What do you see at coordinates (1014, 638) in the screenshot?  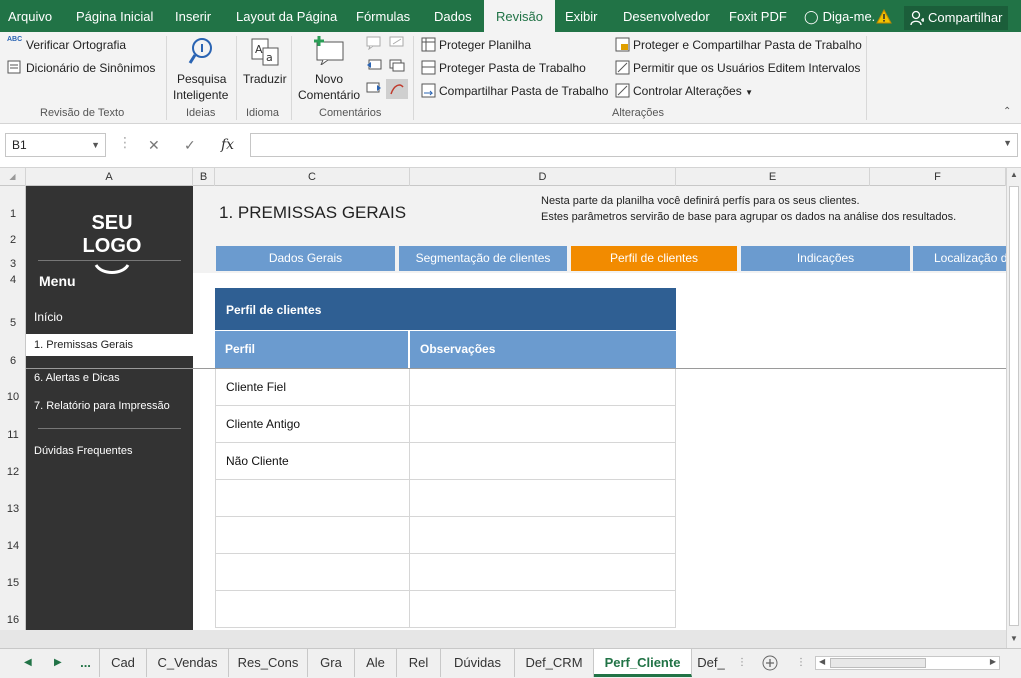 I see `scroll-down-icon: ▼` at bounding box center [1014, 638].